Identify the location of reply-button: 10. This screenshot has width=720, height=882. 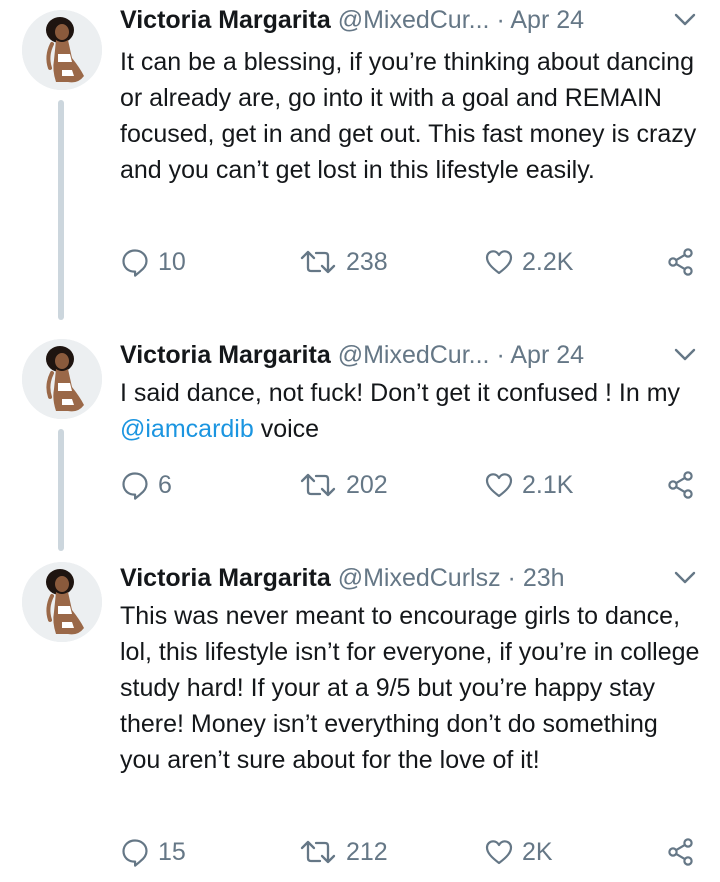
(153, 262).